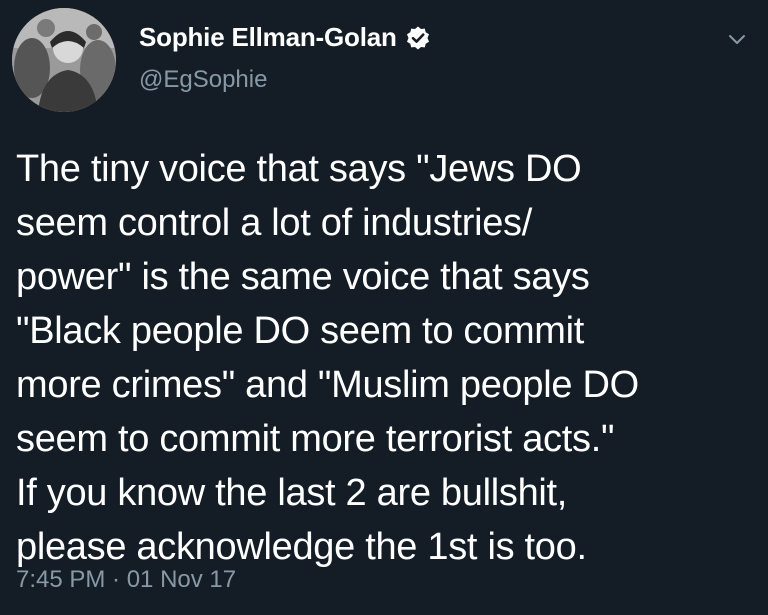 This screenshot has height=615, width=768. Describe the element at coordinates (299, 169) in the screenshot. I see `tweet-line: The tiny voice that says "Jews DO` at that location.